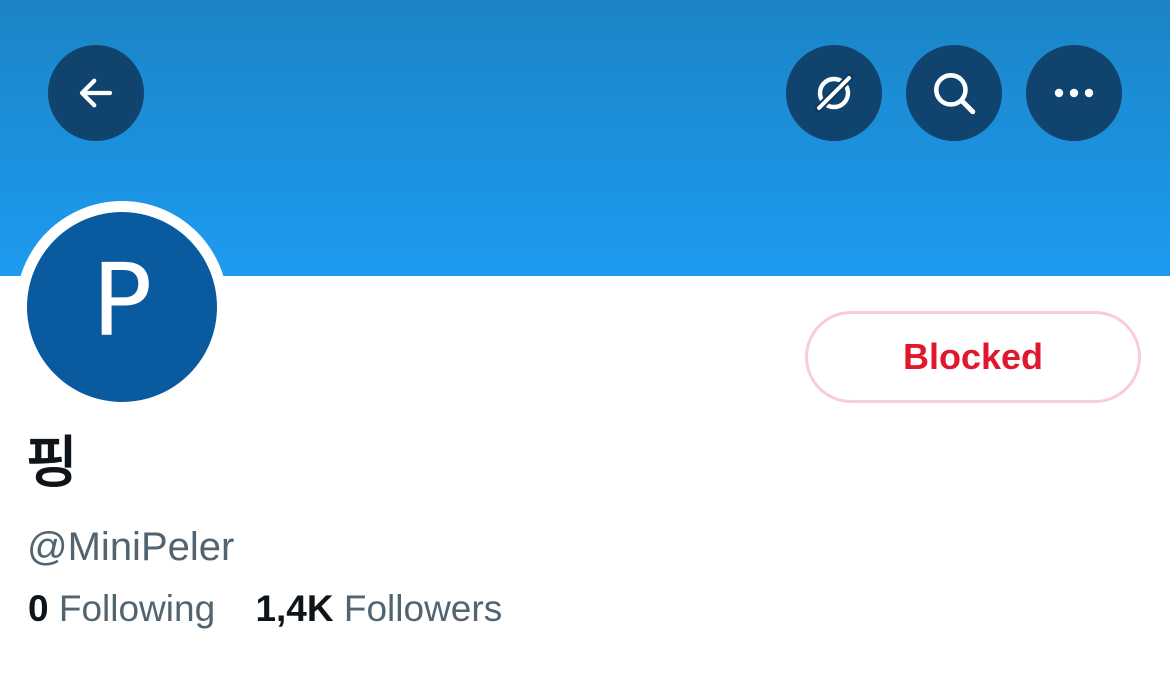  I want to click on followers-count: 1,4K, so click(294, 608).